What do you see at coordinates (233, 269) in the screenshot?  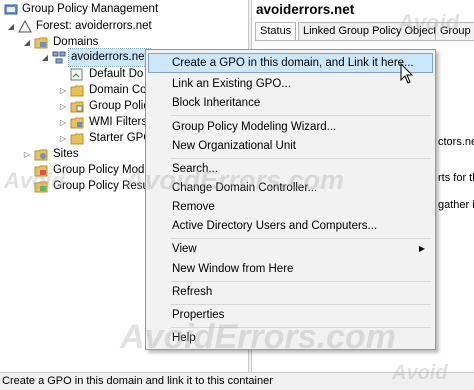 I see `menu-item-label: New Window from Here` at bounding box center [233, 269].